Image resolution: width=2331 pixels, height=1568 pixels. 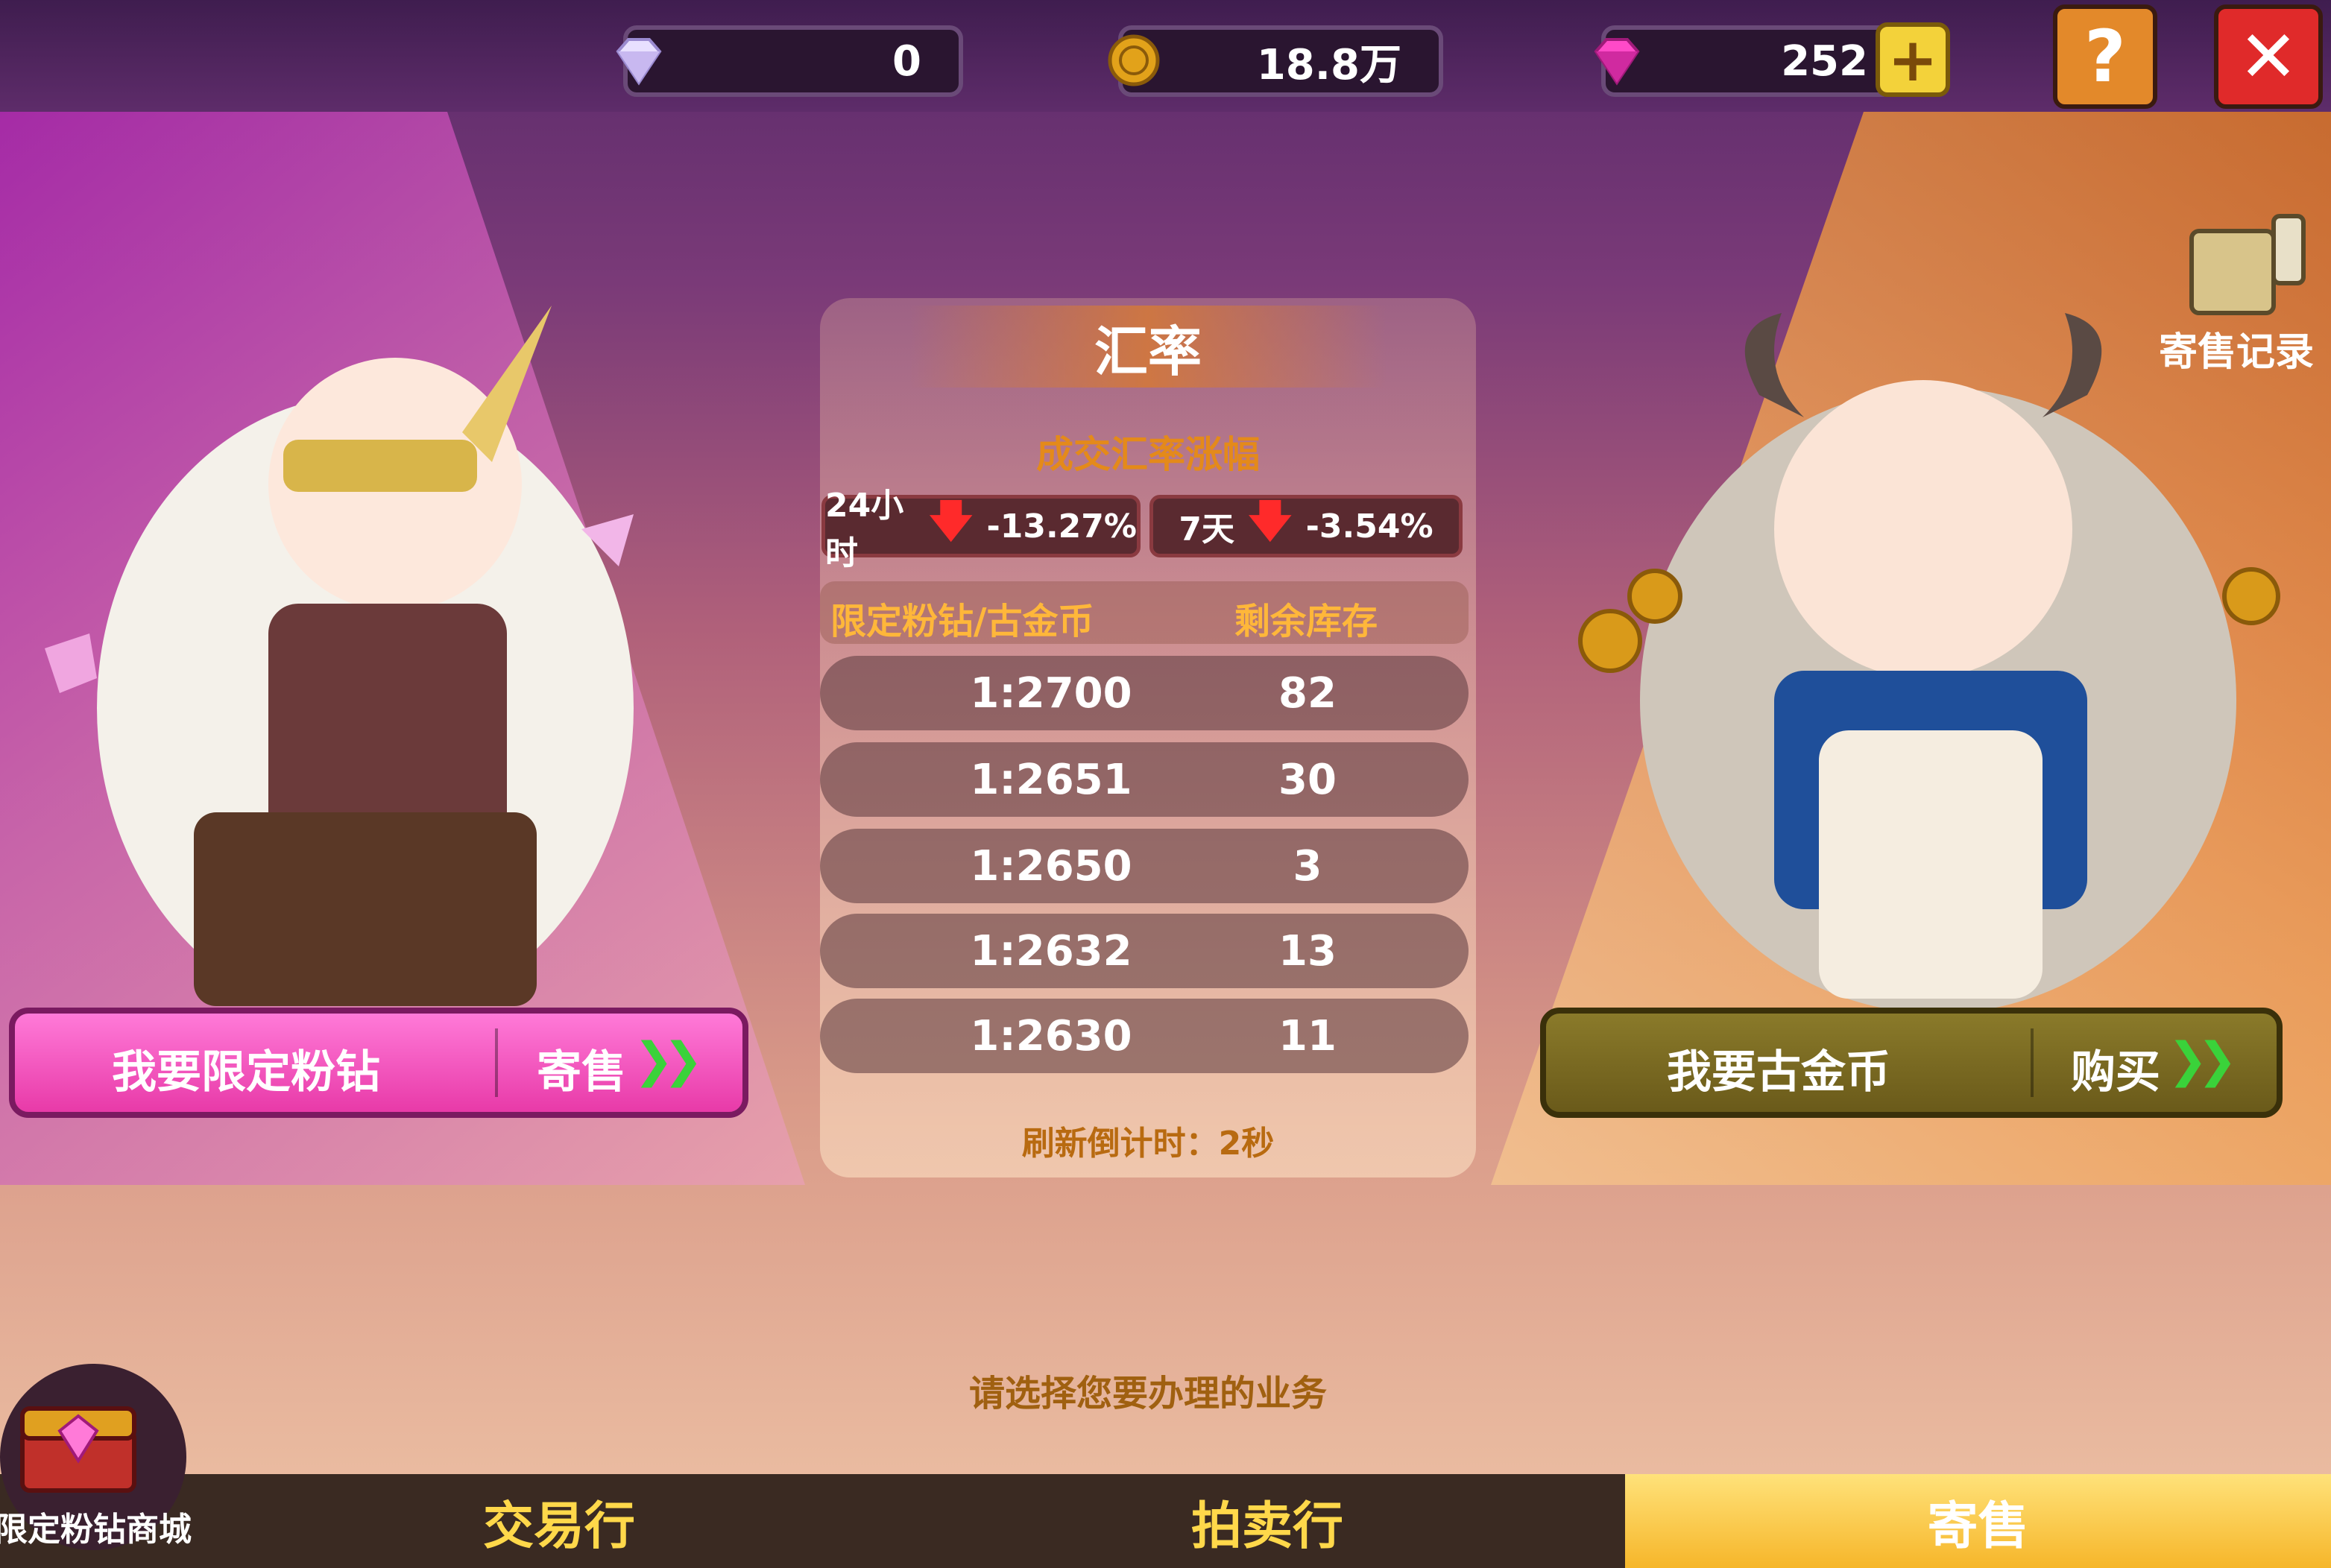 What do you see at coordinates (1308, 780) in the screenshot?
I see `stock-value: 30` at bounding box center [1308, 780].